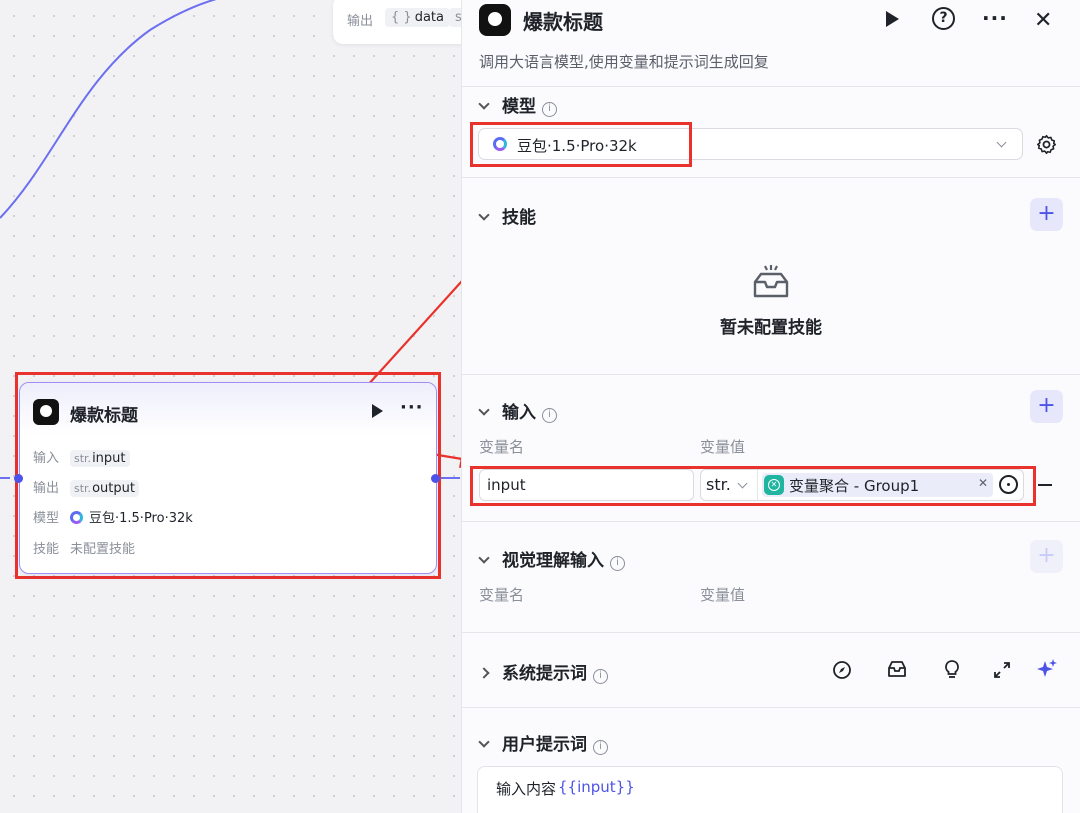  Describe the element at coordinates (1047, 671) in the screenshot. I see `ai-sparkle-icon` at that location.